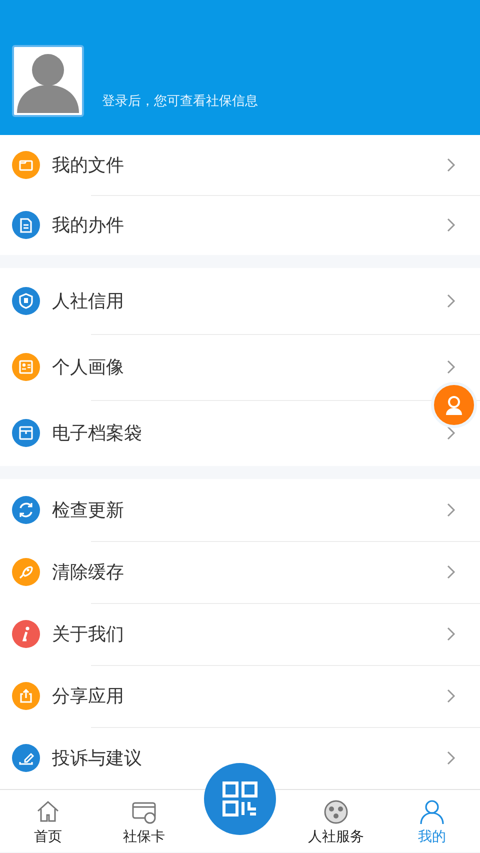  Describe the element at coordinates (240, 799) in the screenshot. I see `qr-code-icon` at that location.